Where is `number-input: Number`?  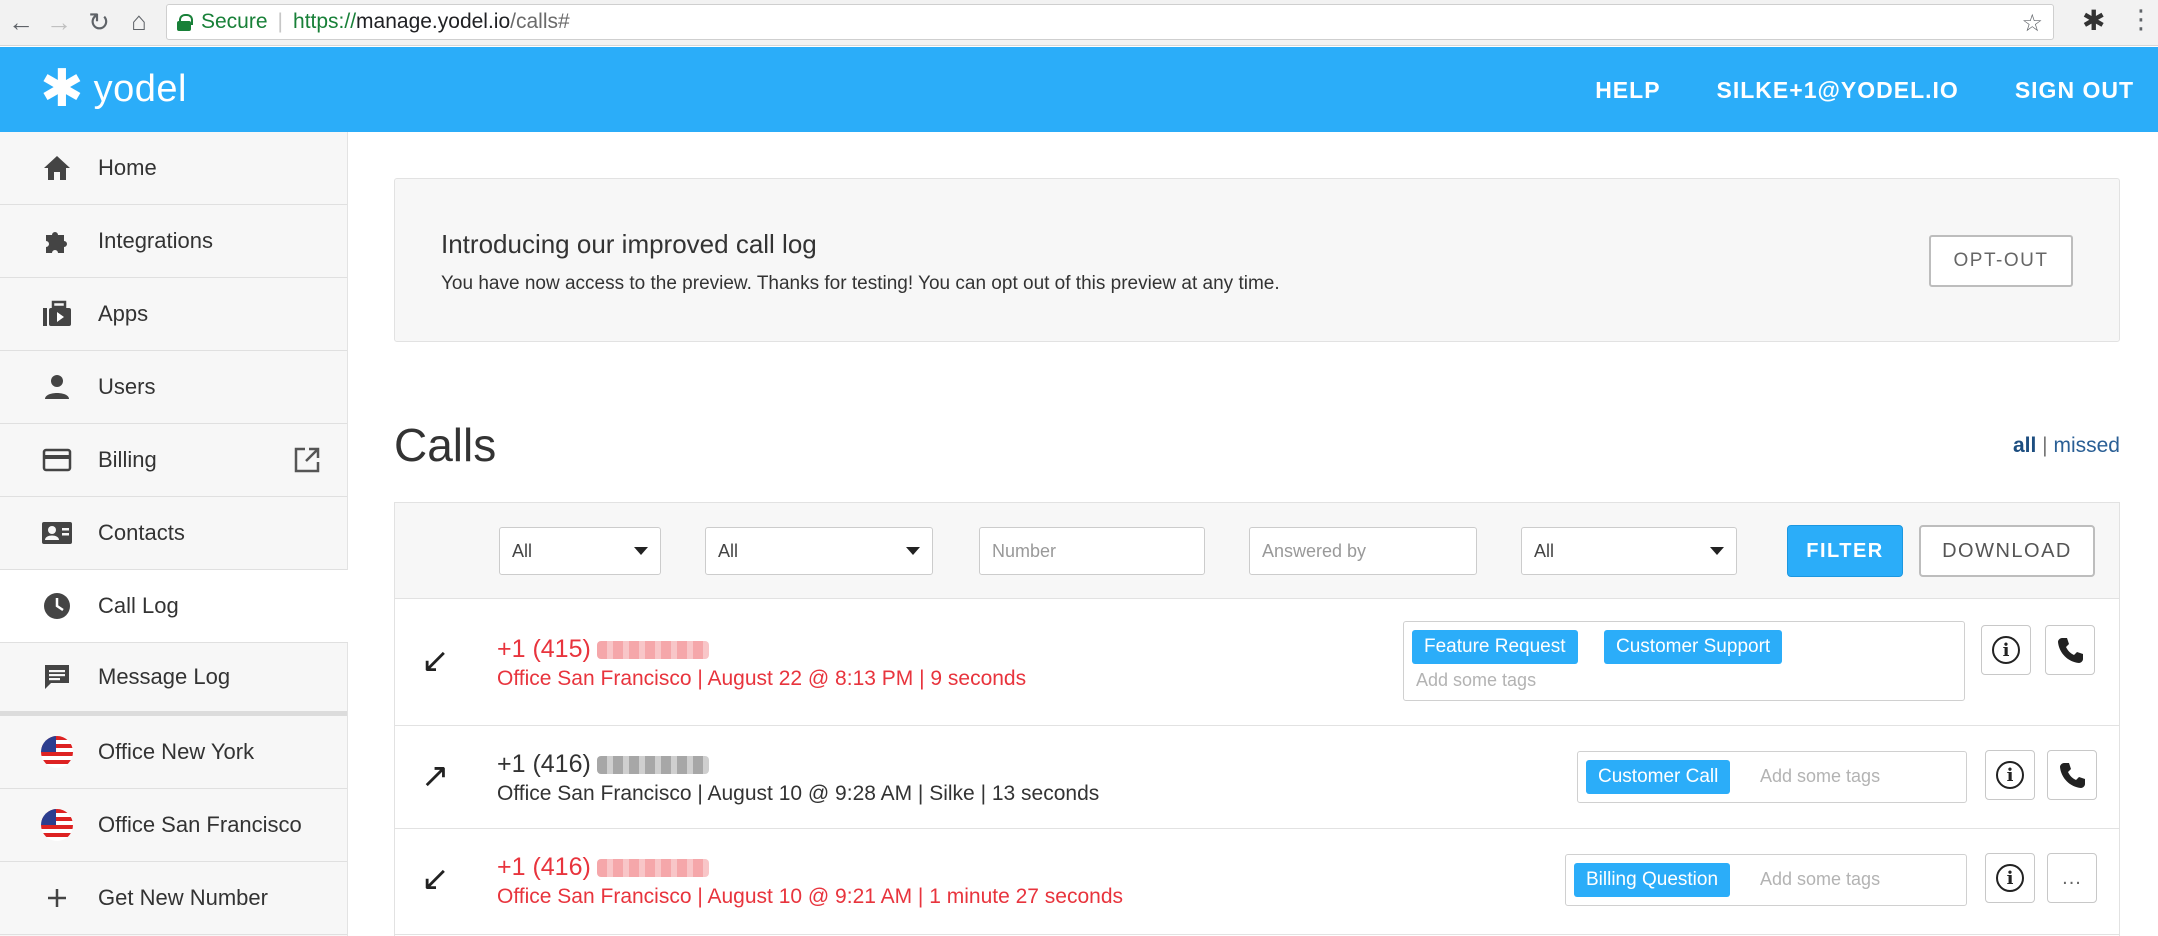
number-input: Number is located at coordinates (1092, 551).